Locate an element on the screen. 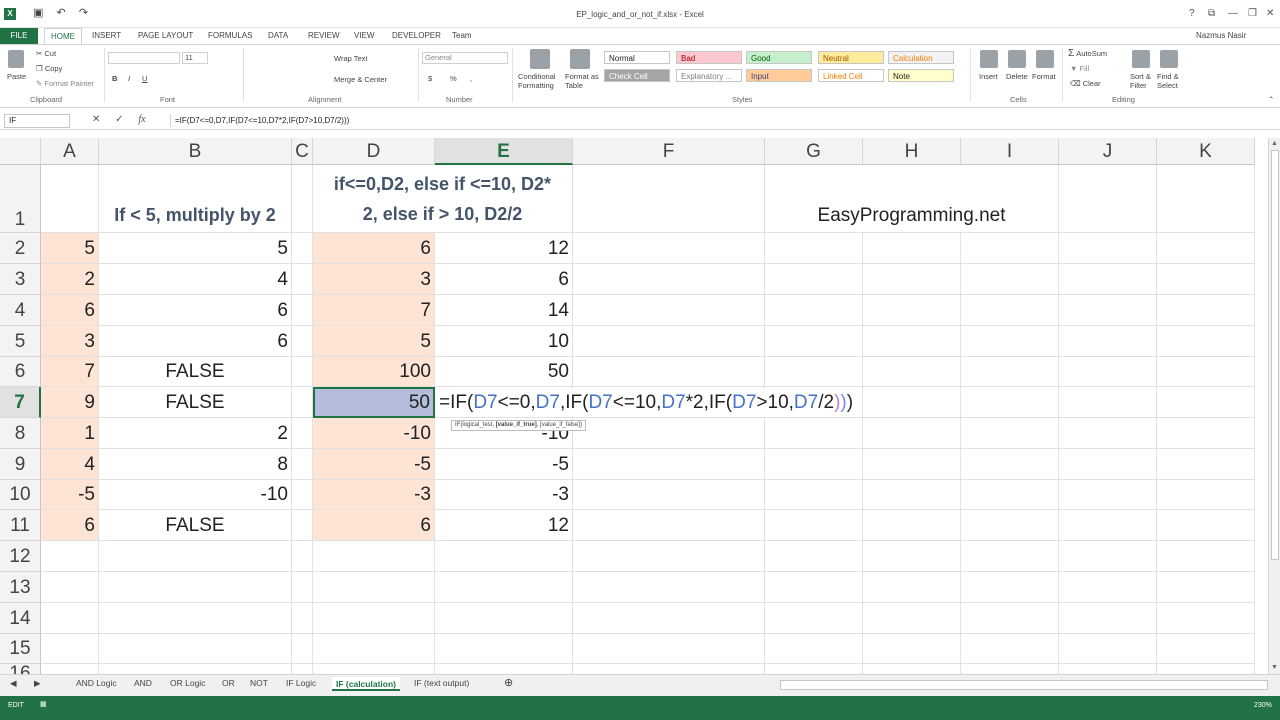  cell-h2 is located at coordinates (912, 248).